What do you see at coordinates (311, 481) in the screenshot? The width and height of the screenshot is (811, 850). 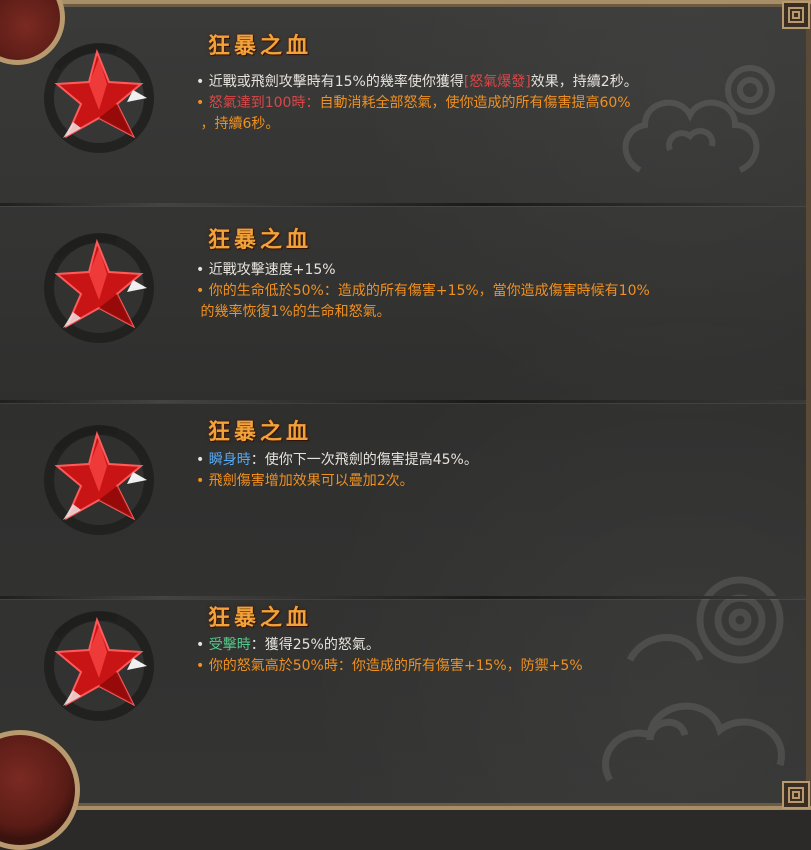 I see `description-text: 飛劍傷害增加效果可以疊加2次。` at bounding box center [311, 481].